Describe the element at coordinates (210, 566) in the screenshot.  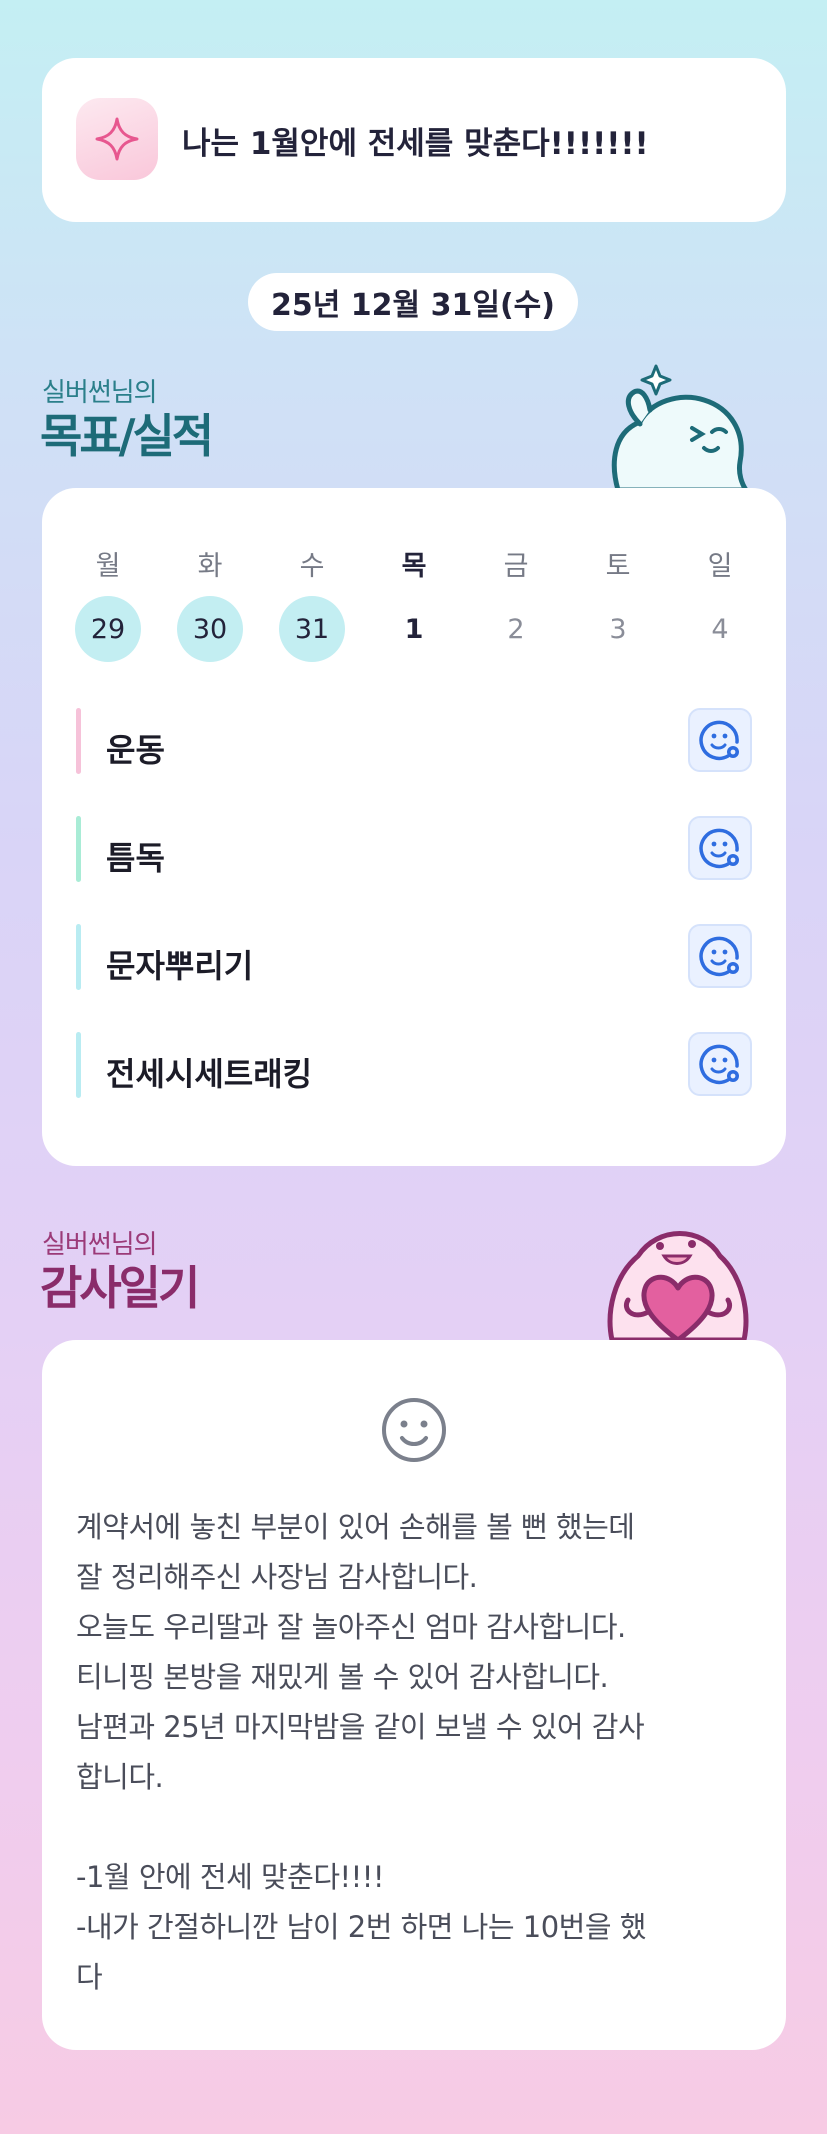
I see `weekday-label: 화` at that location.